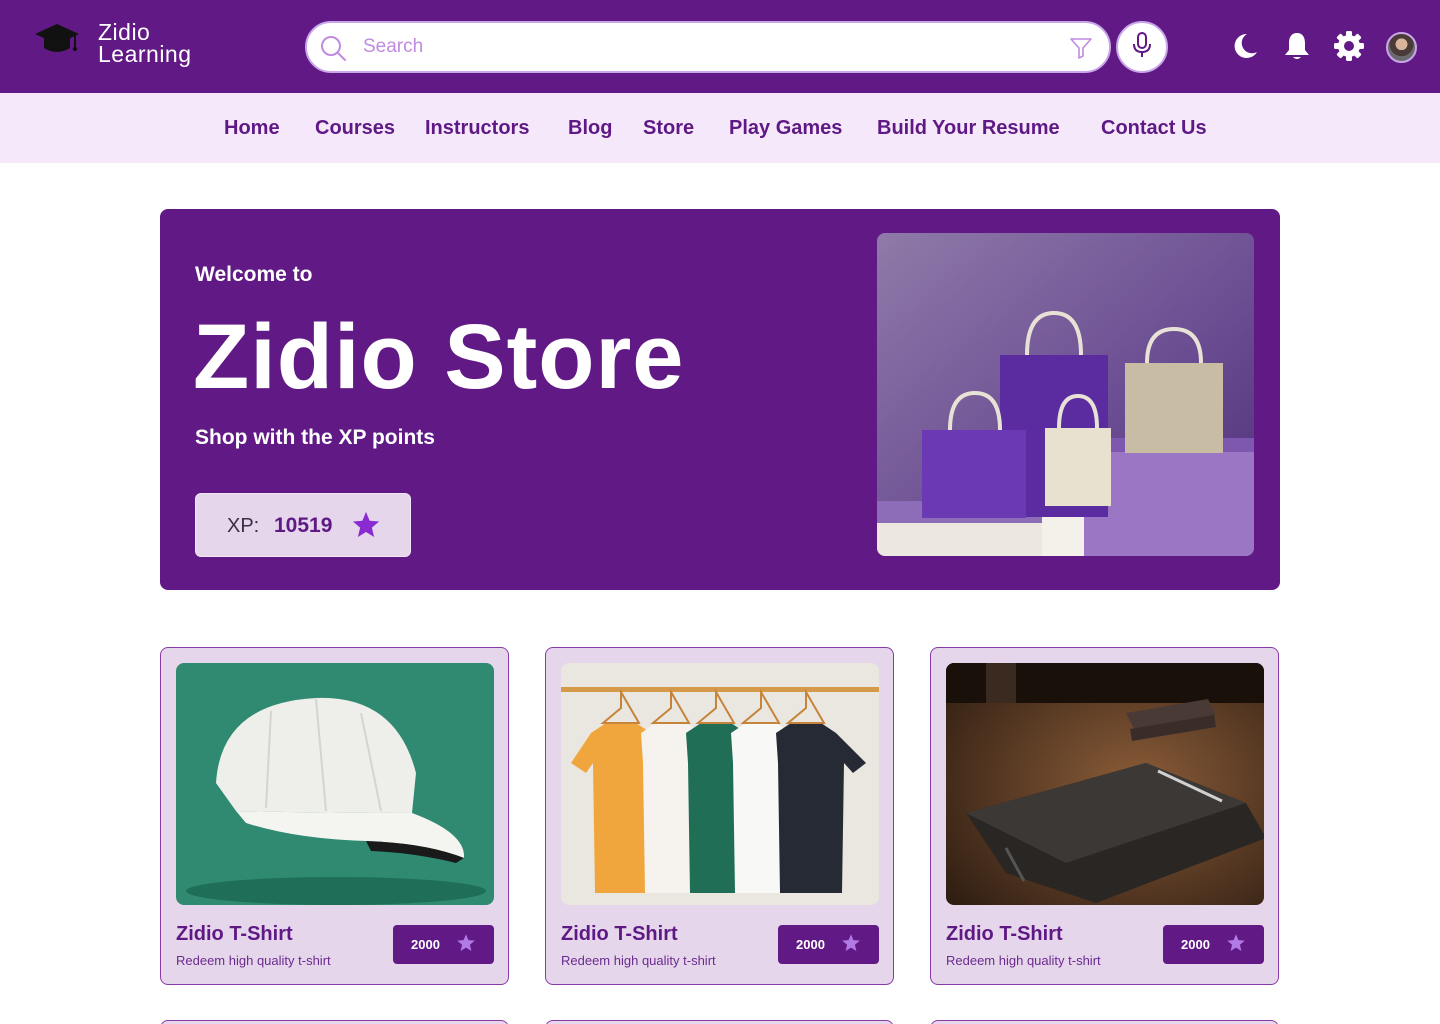  What do you see at coordinates (1154, 128) in the screenshot?
I see `nav-contact-us: Contact Us` at bounding box center [1154, 128].